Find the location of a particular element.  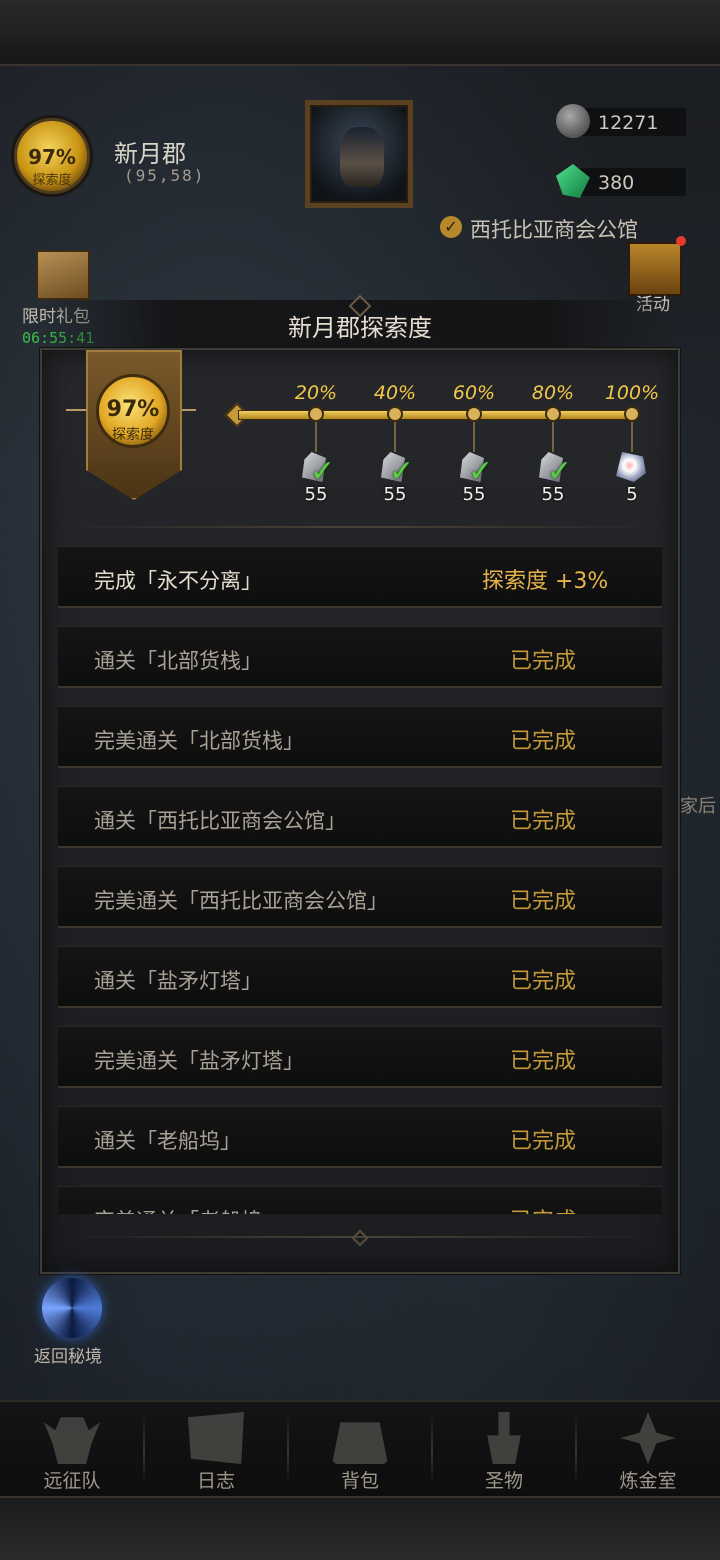

task-name: 完美通关「老船坞」 is located at coordinates (188, 1209).